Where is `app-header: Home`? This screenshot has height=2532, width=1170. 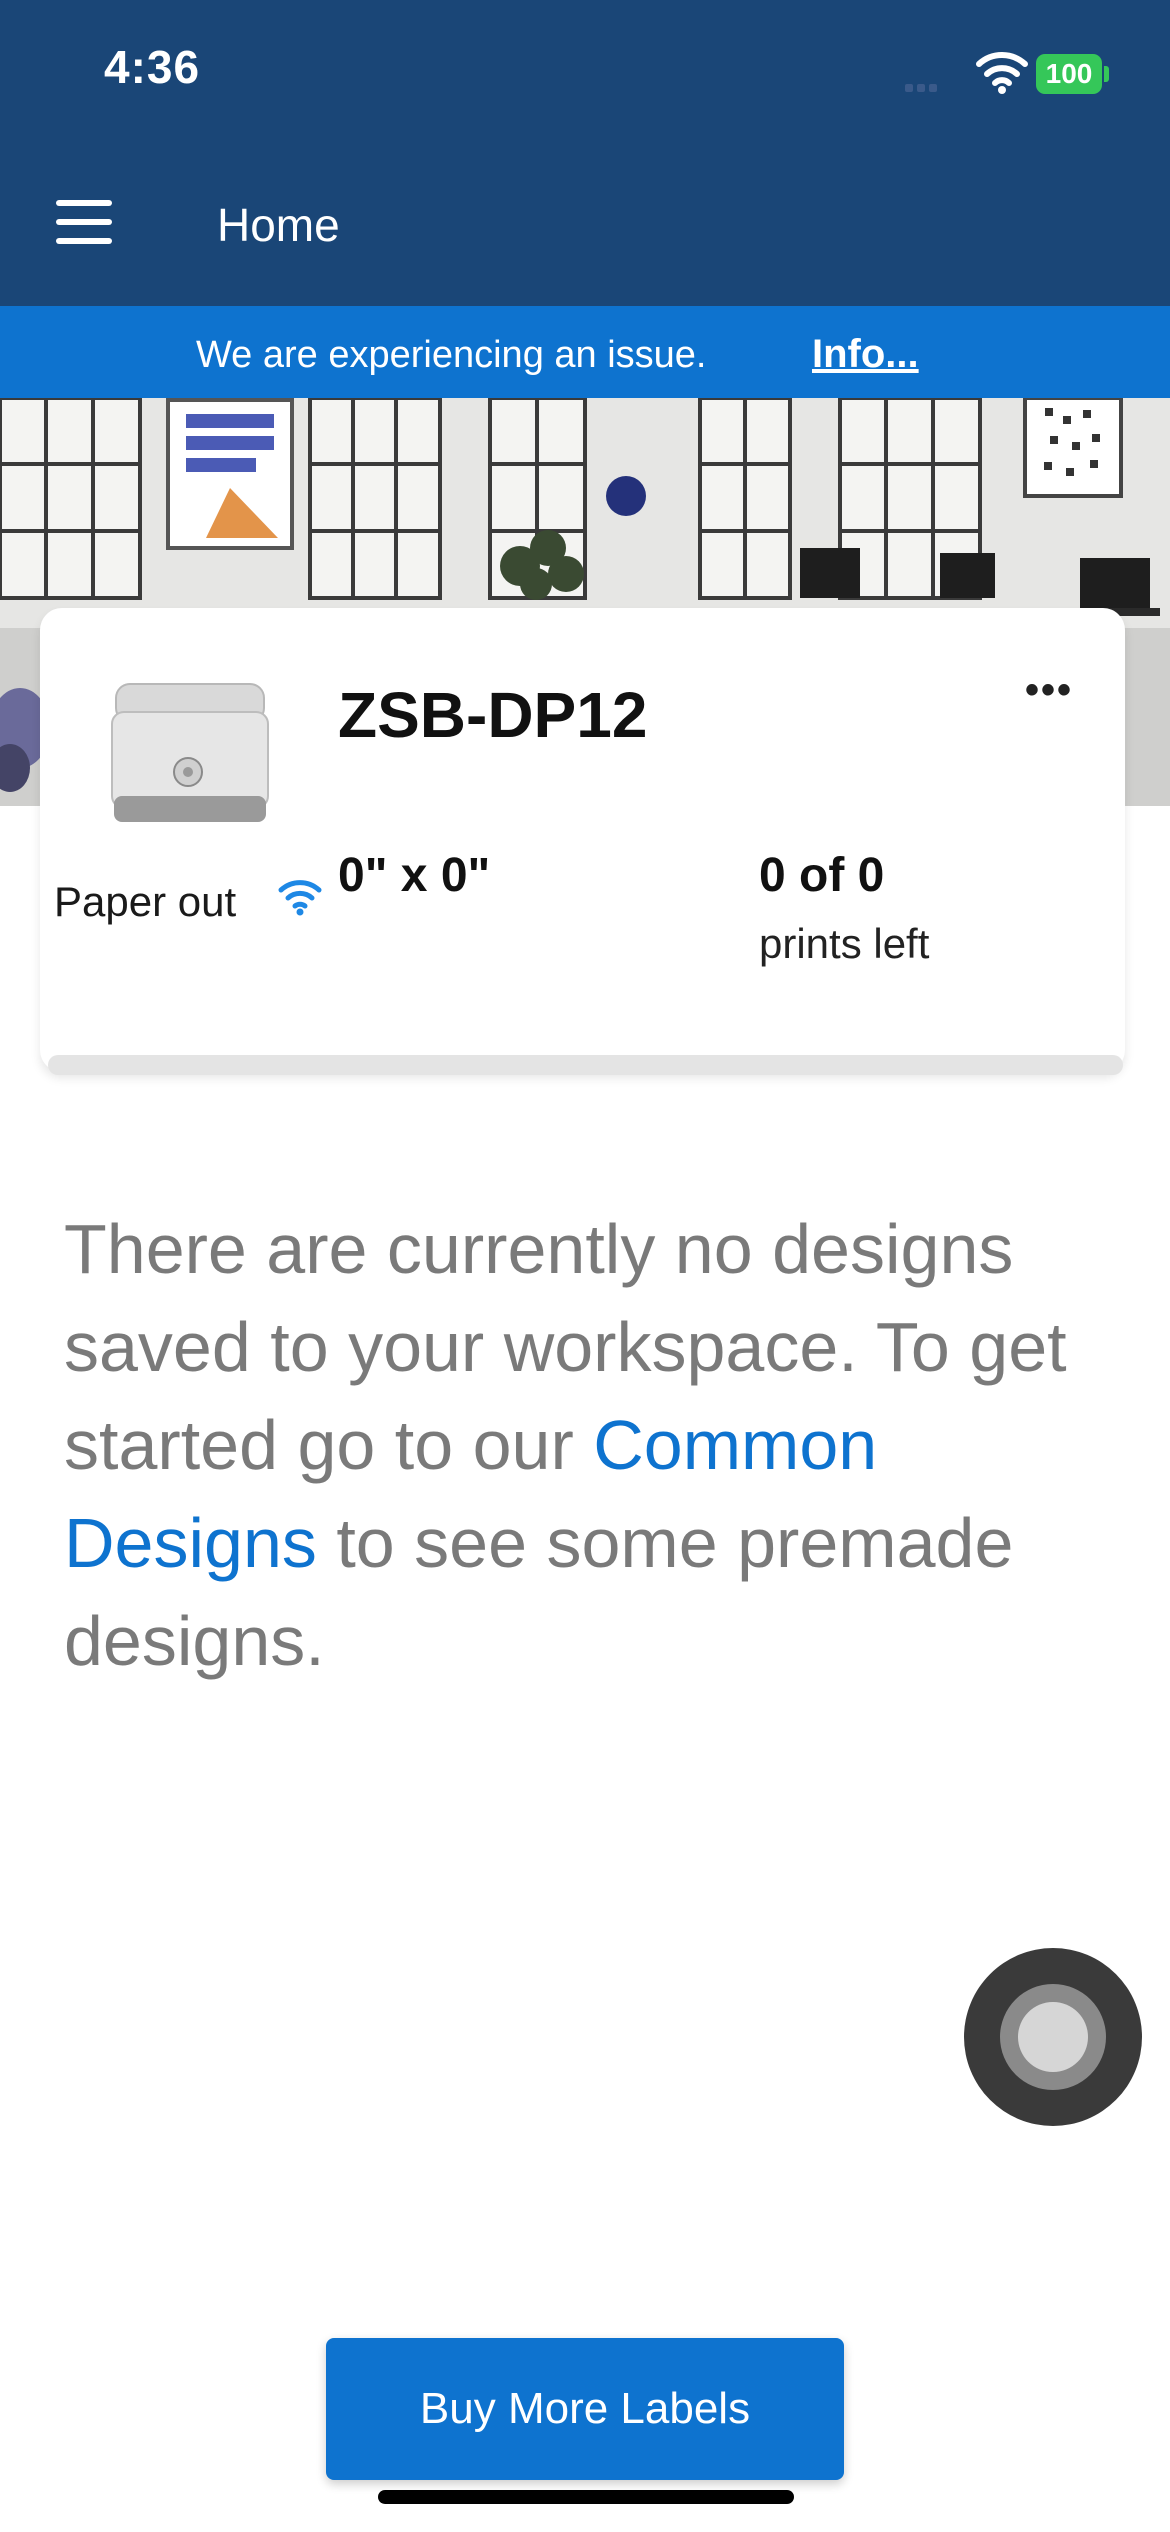 app-header: Home is located at coordinates (585, 228).